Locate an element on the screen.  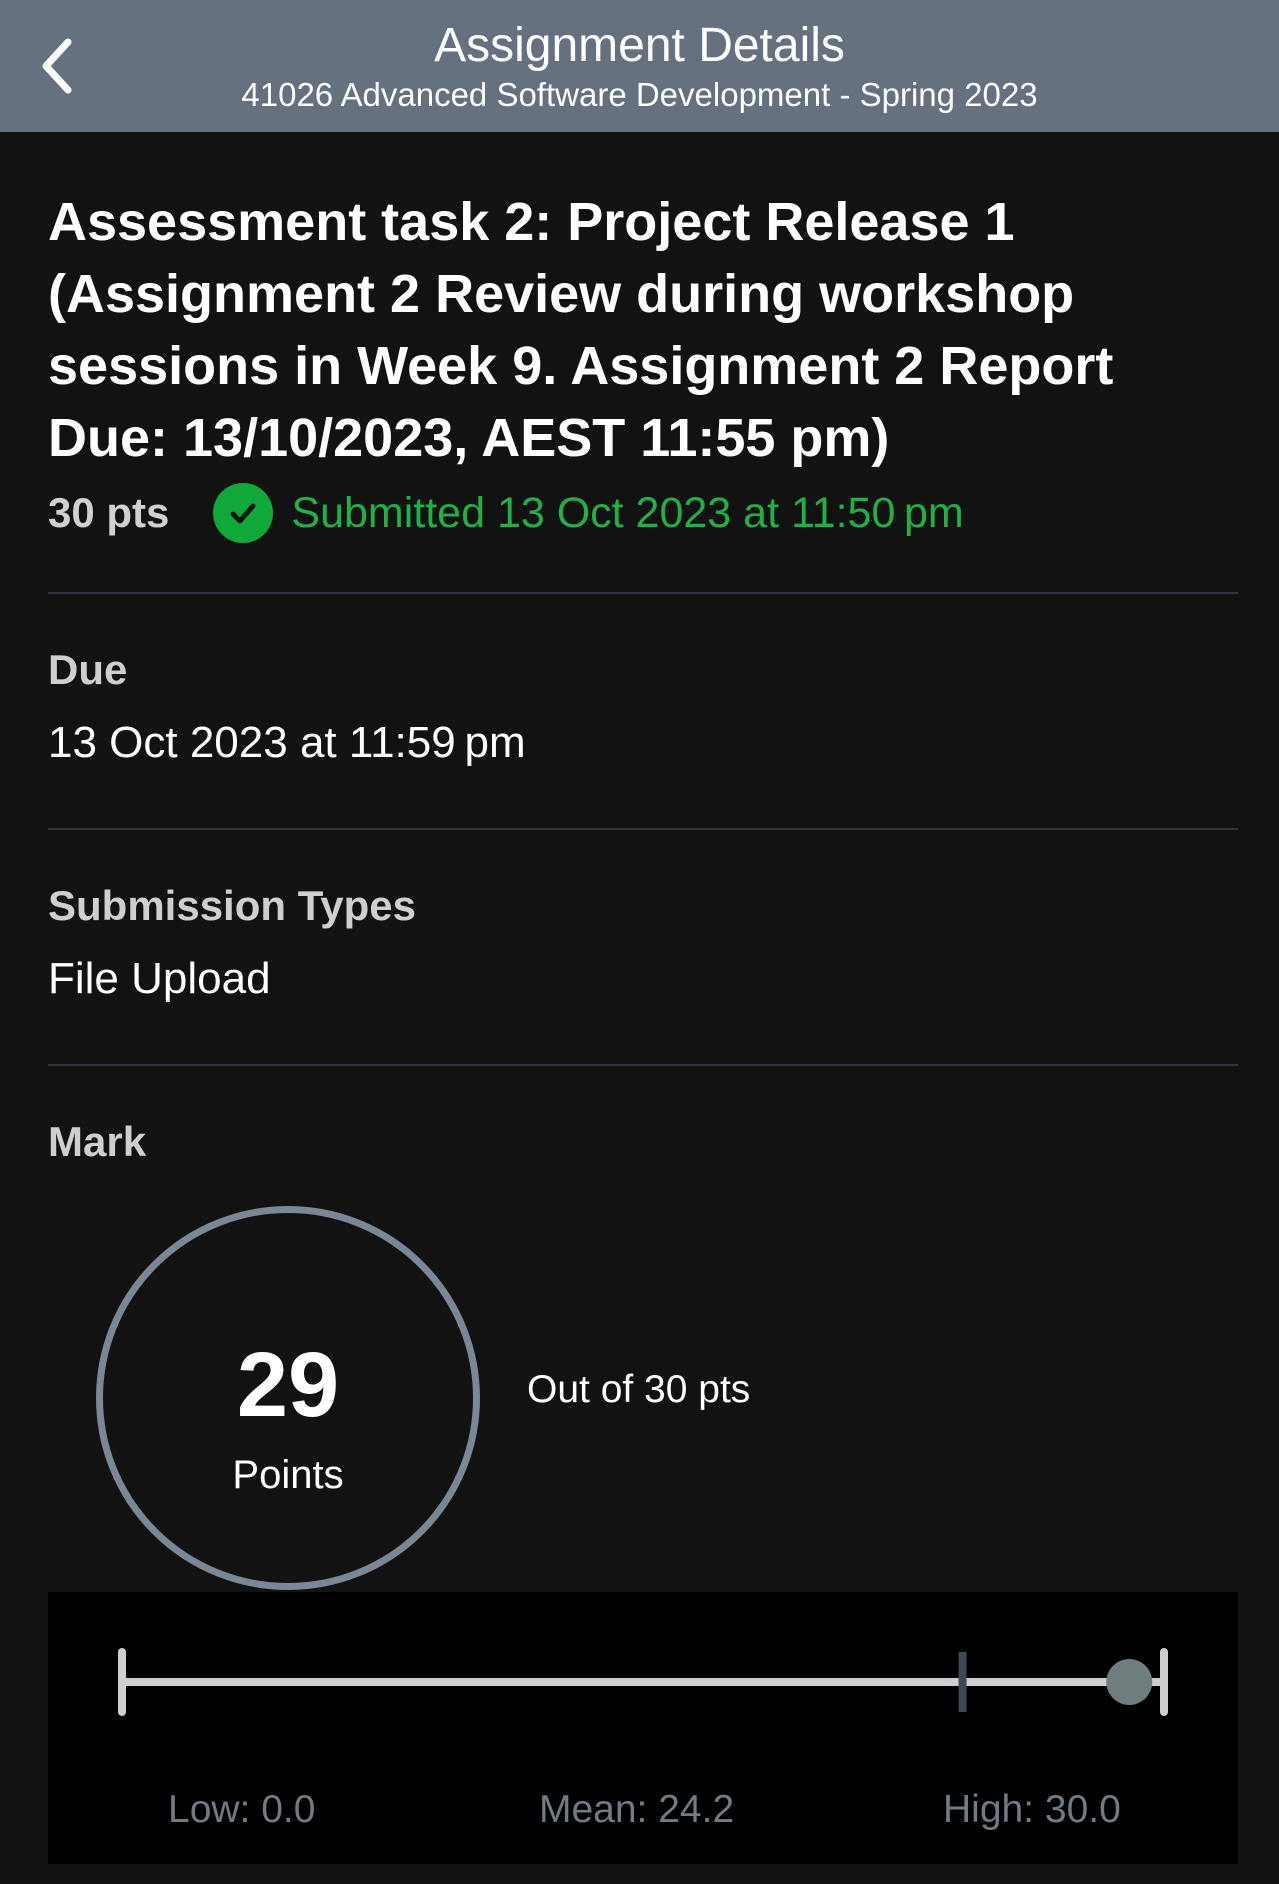
submission-types-section: Submission Types File Upload is located at coordinates (643, 947).